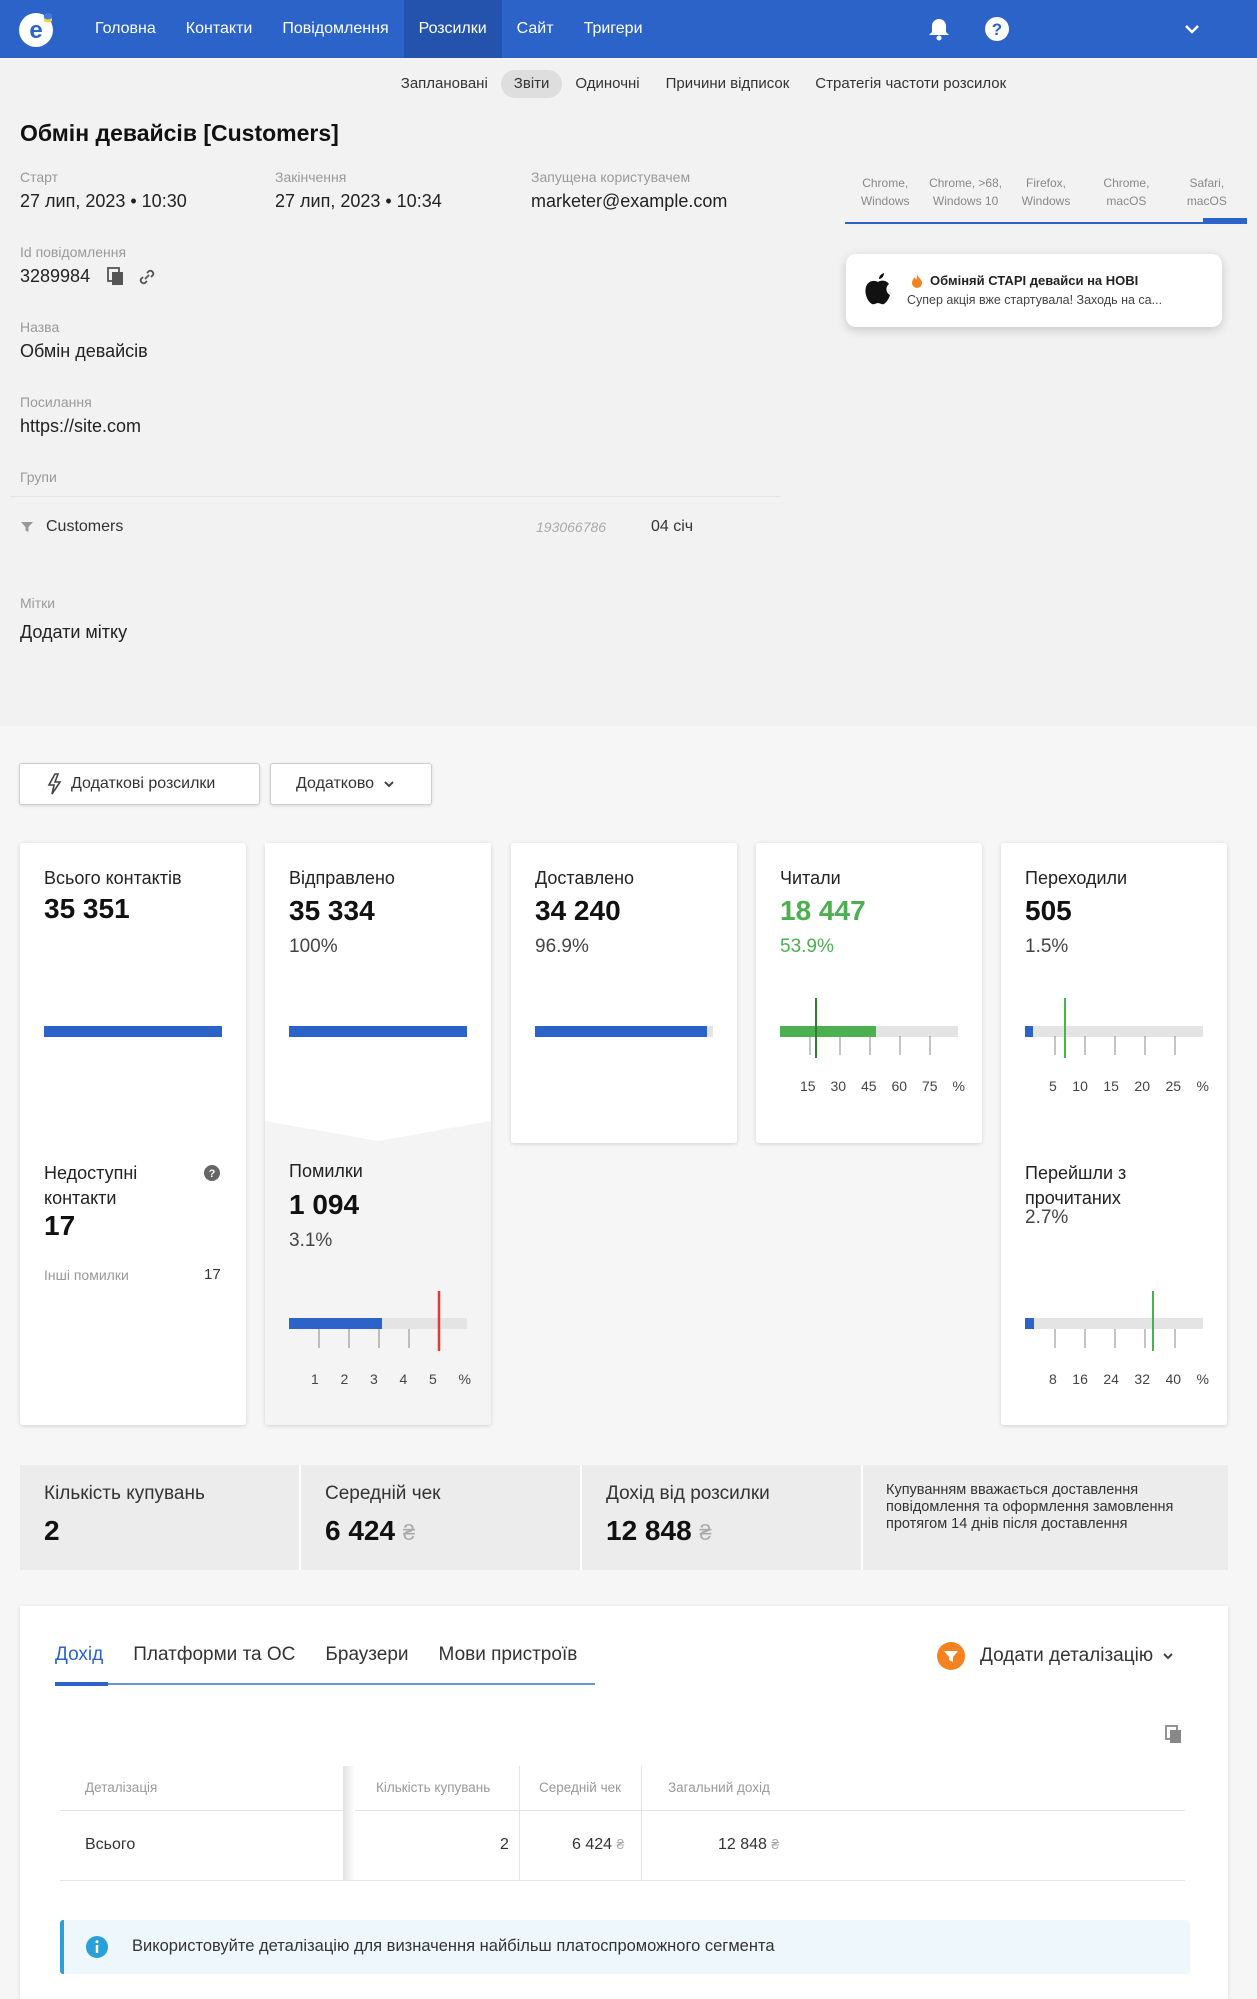 The height and width of the screenshot is (1999, 1257). Describe the element at coordinates (37, 29) in the screenshot. I see `app-logo-icon: e` at that location.